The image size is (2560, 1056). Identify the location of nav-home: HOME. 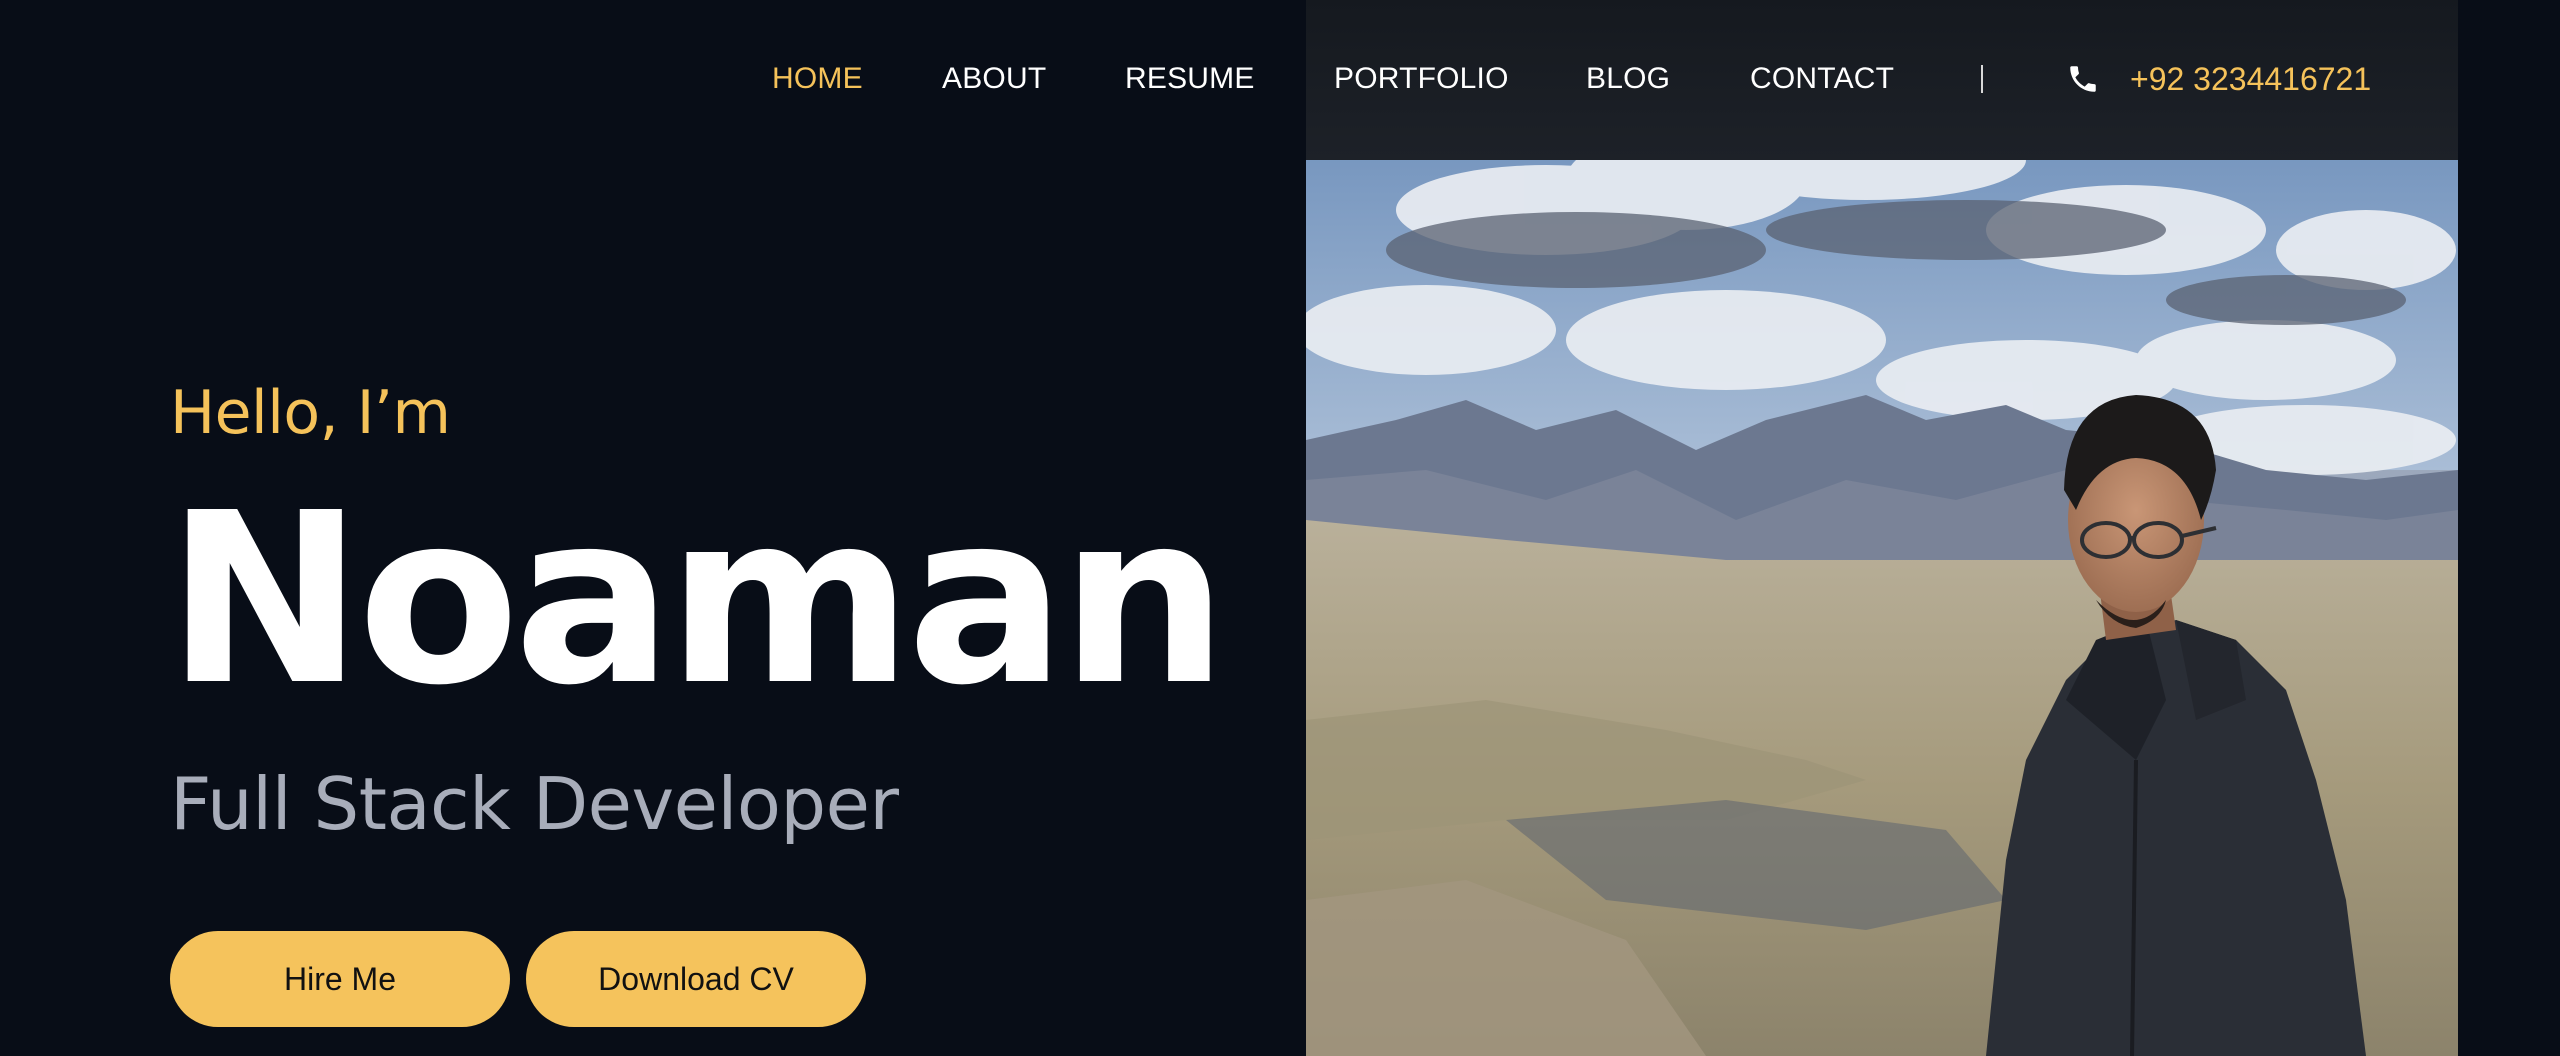
(817, 79).